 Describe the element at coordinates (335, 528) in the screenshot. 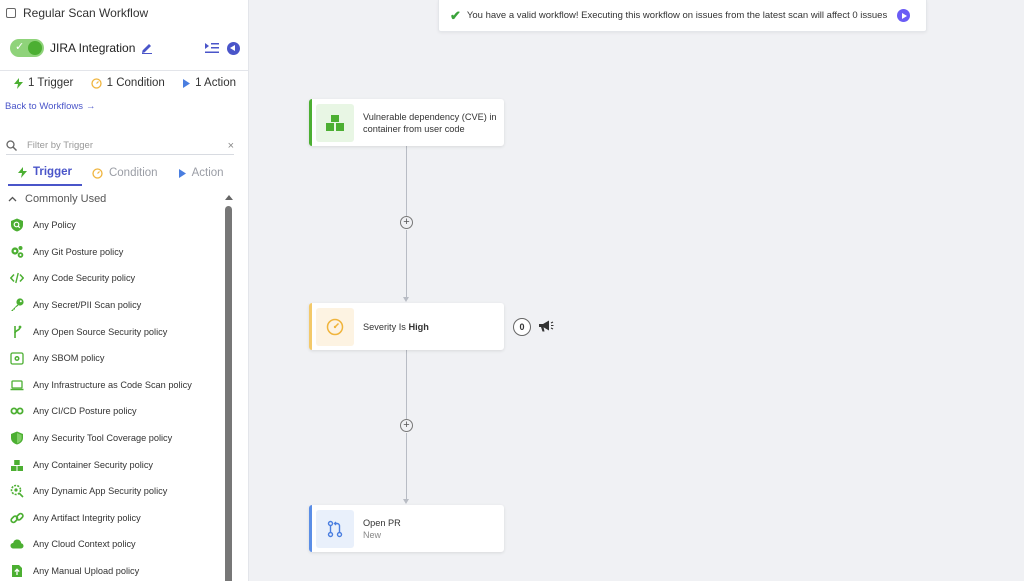

I see `pull-request-icon` at that location.